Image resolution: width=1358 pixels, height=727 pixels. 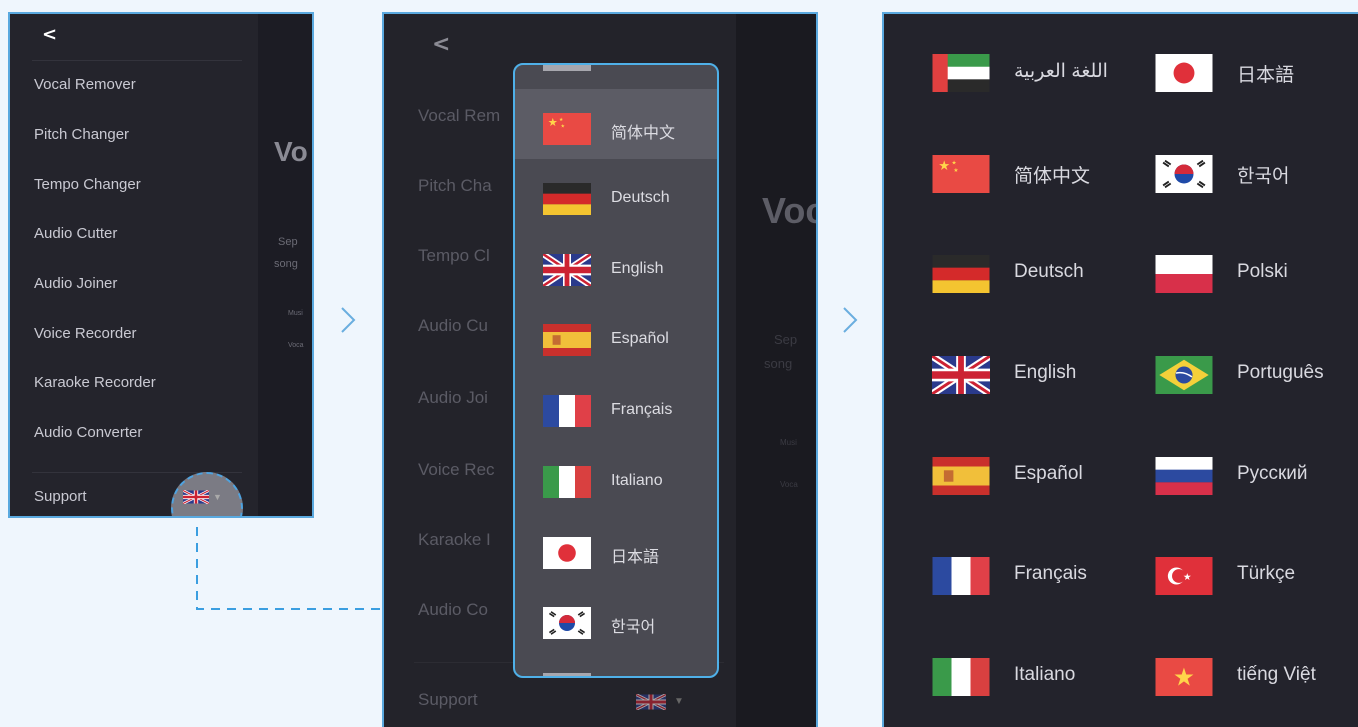 I want to click on flag-partial, so click(x=567, y=674).